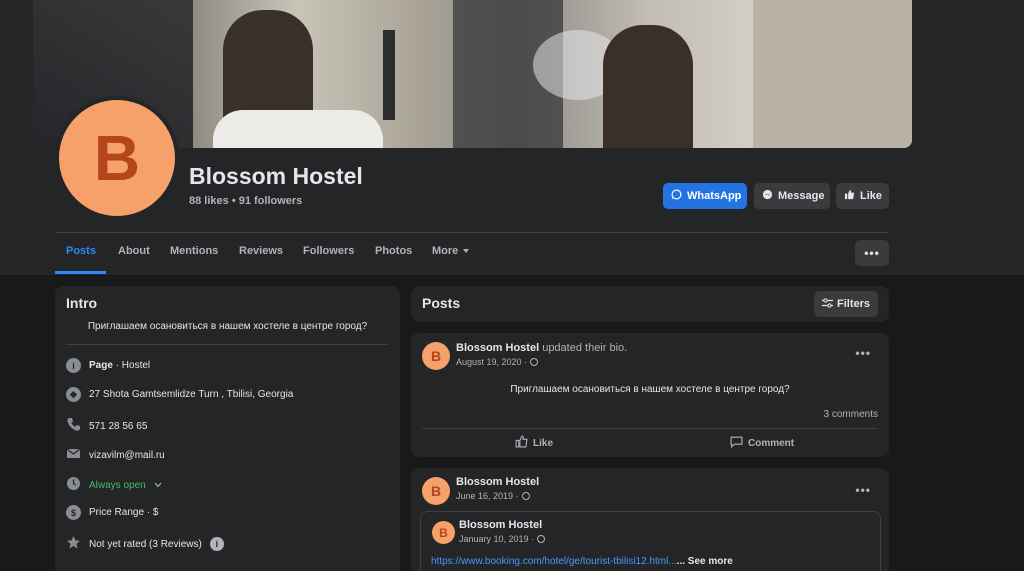 The image size is (1024, 571). I want to click on post-like-button: Like, so click(534, 443).